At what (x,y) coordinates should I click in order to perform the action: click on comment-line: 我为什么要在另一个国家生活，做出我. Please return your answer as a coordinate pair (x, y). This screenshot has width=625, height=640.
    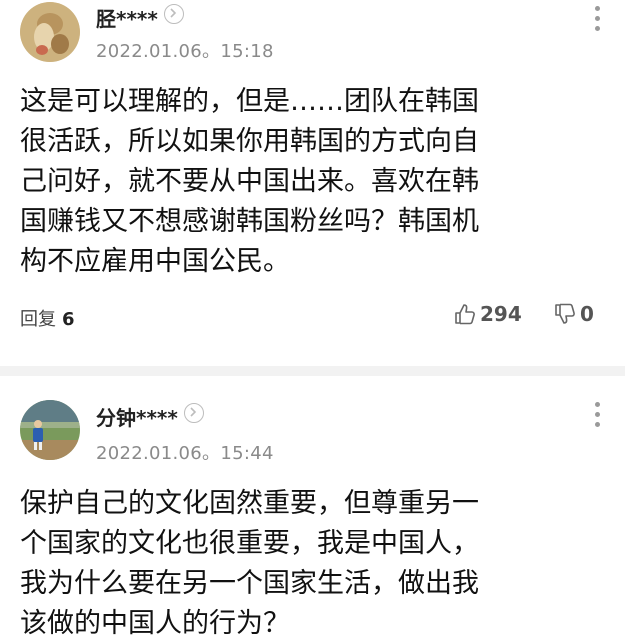
    Looking at the image, I should click on (249, 583).